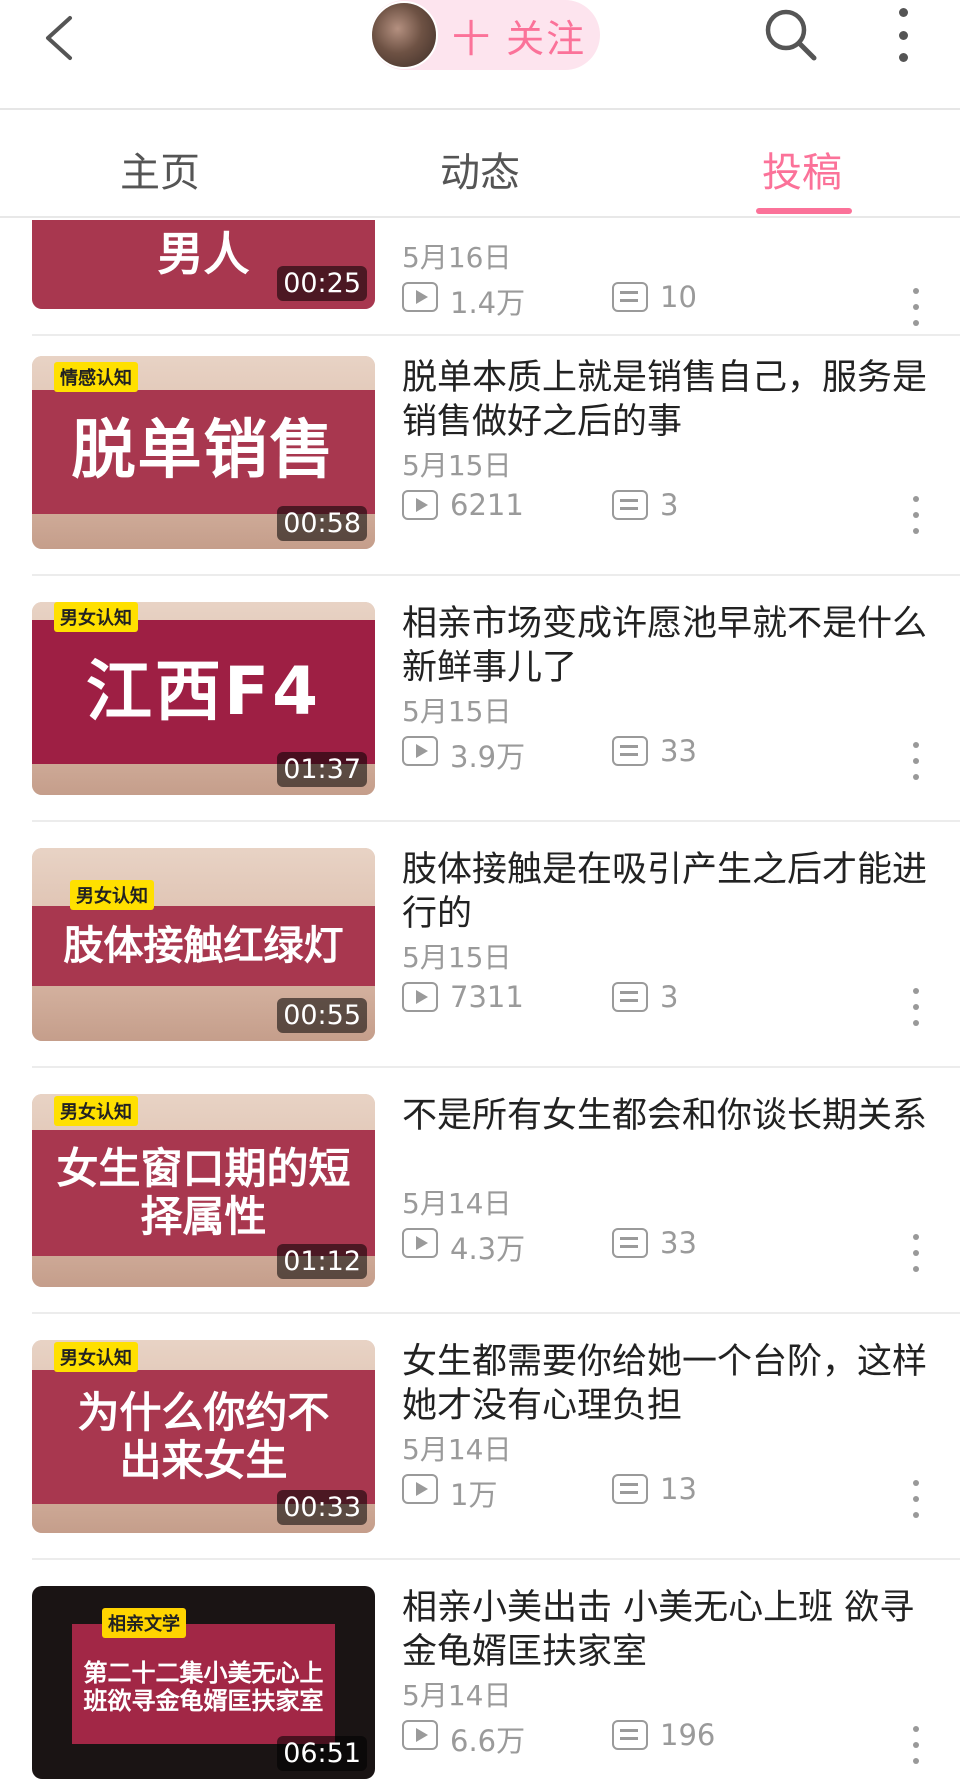 This screenshot has width=960, height=1787. Describe the element at coordinates (667, 892) in the screenshot. I see `video-title: 肢体接触是在吸引产生之后才能进行的` at that location.